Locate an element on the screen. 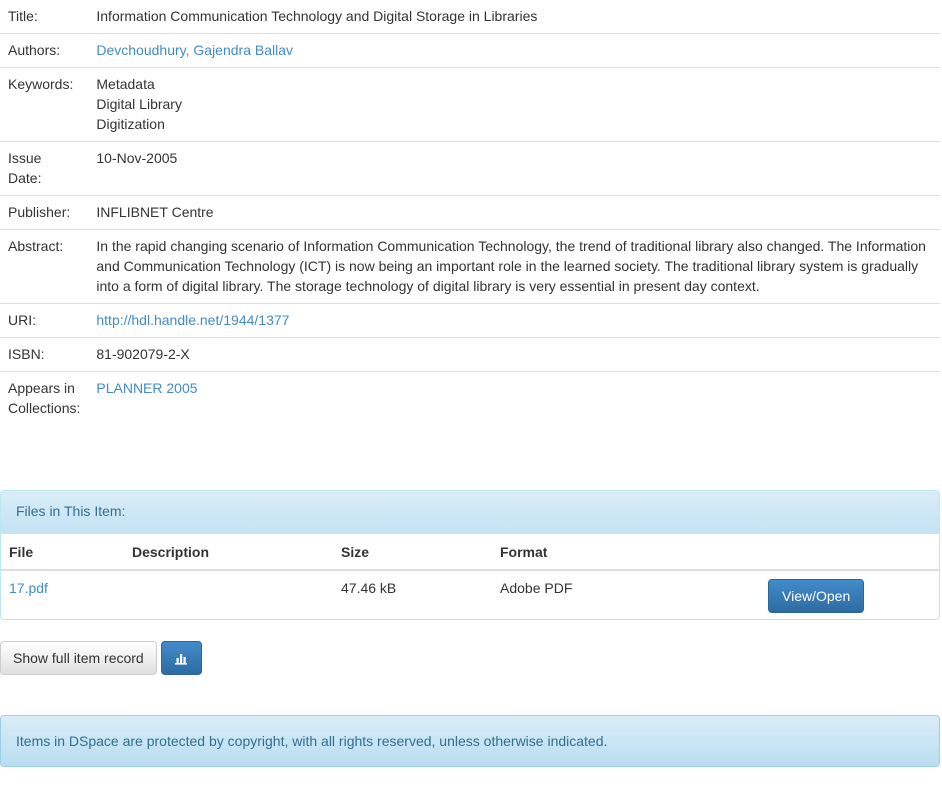 The image size is (942, 800). file-description is located at coordinates (228, 594).